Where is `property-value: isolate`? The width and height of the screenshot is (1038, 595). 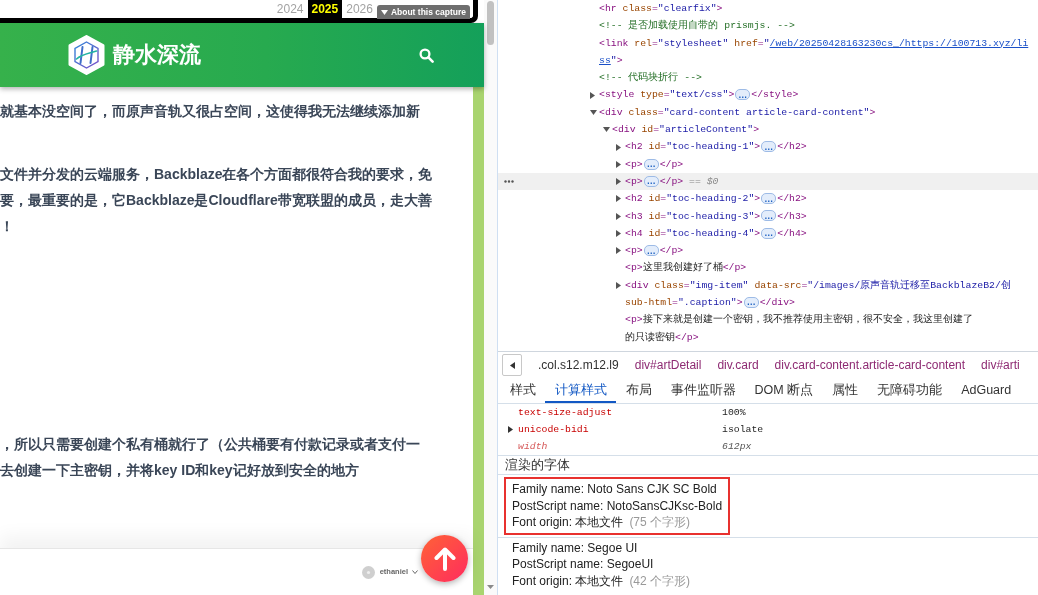 property-value: isolate is located at coordinates (743, 430).